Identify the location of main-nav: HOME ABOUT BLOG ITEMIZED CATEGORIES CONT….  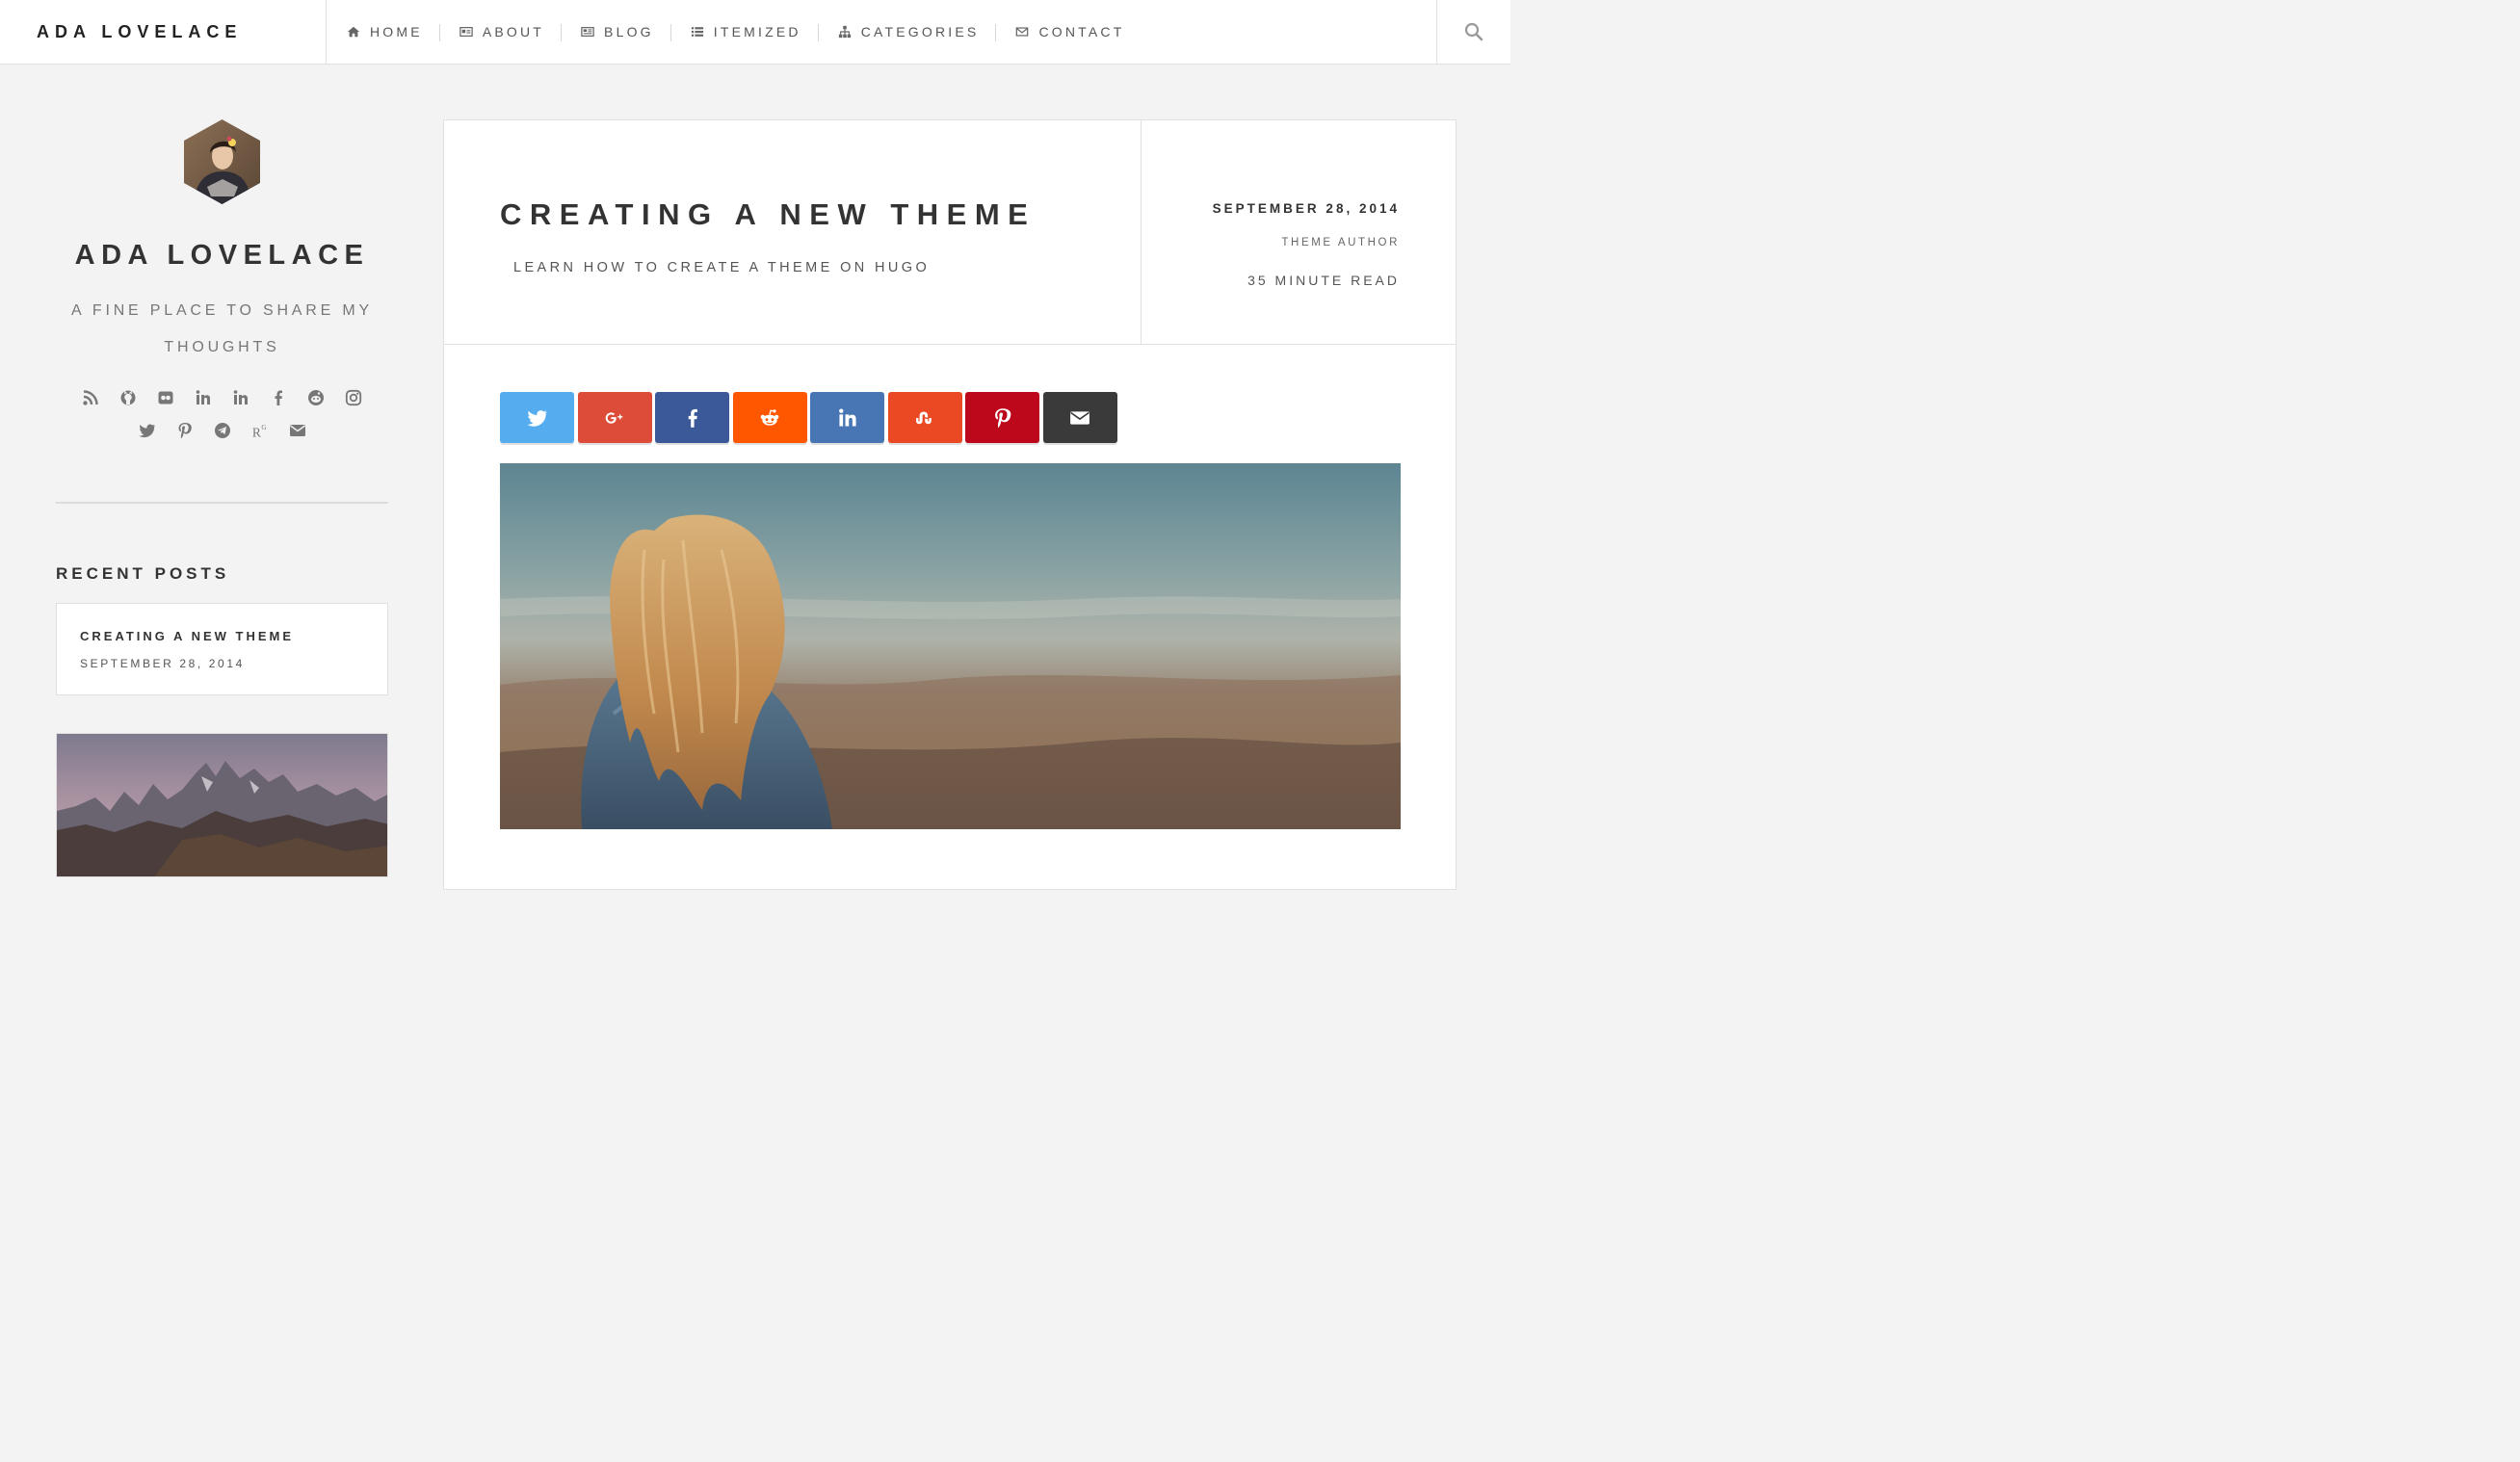
(735, 32).